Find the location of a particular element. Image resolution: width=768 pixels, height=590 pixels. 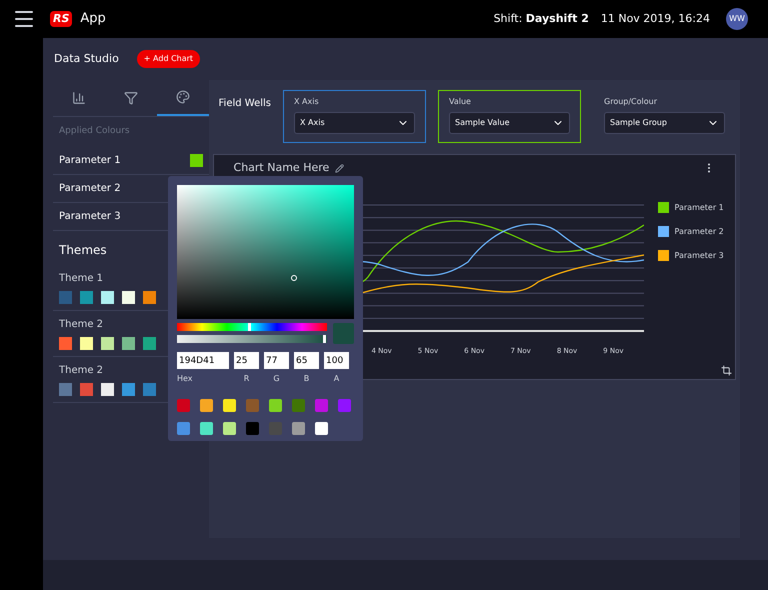

legend-label: Parameter 1 is located at coordinates (699, 208).